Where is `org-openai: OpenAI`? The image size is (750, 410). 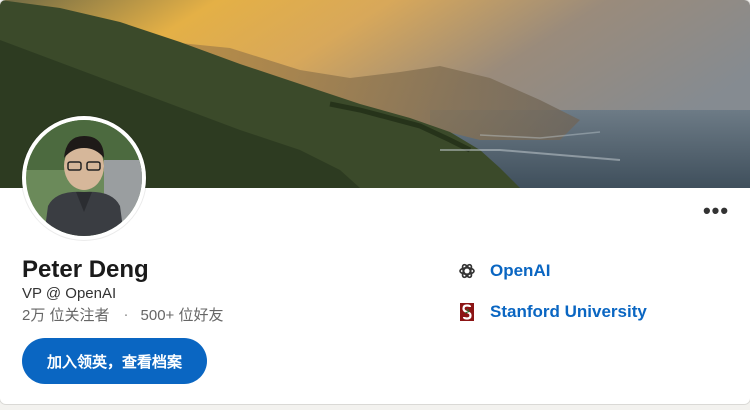 org-openai: OpenAI is located at coordinates (504, 271).